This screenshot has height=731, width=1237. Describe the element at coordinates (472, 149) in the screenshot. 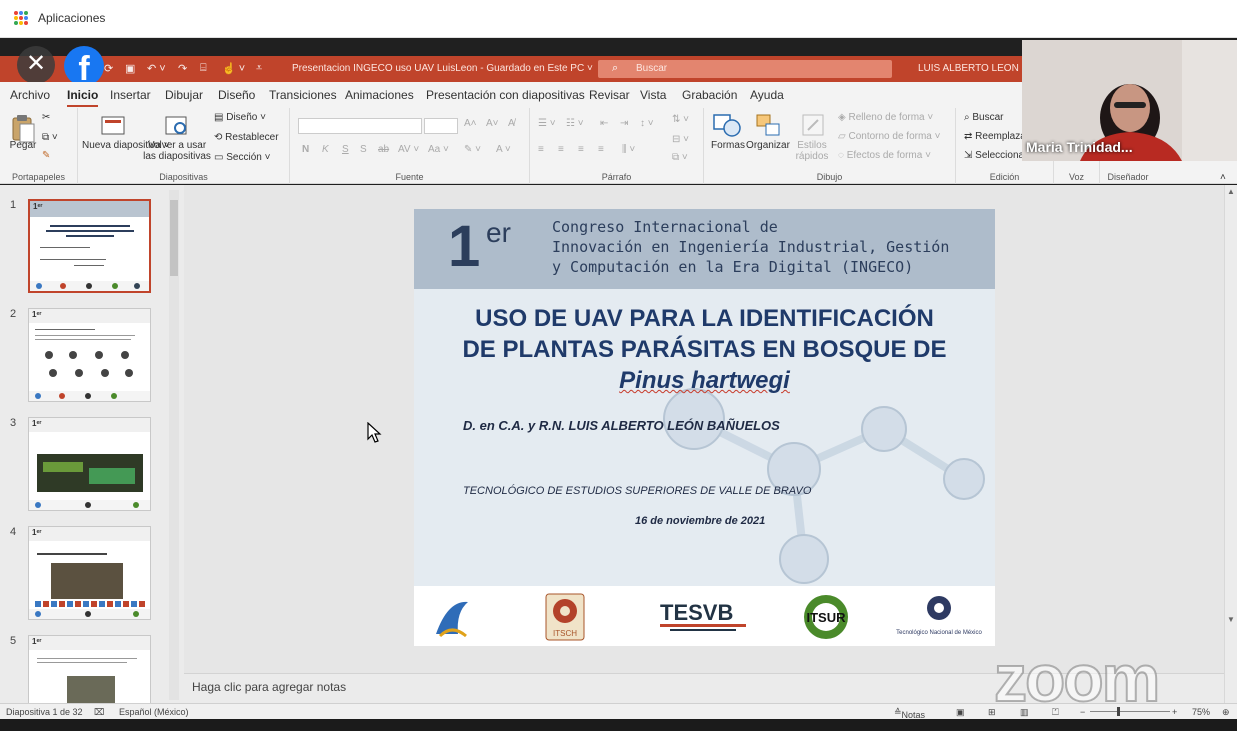

I see `highlight-icon: ✎ ˅` at that location.